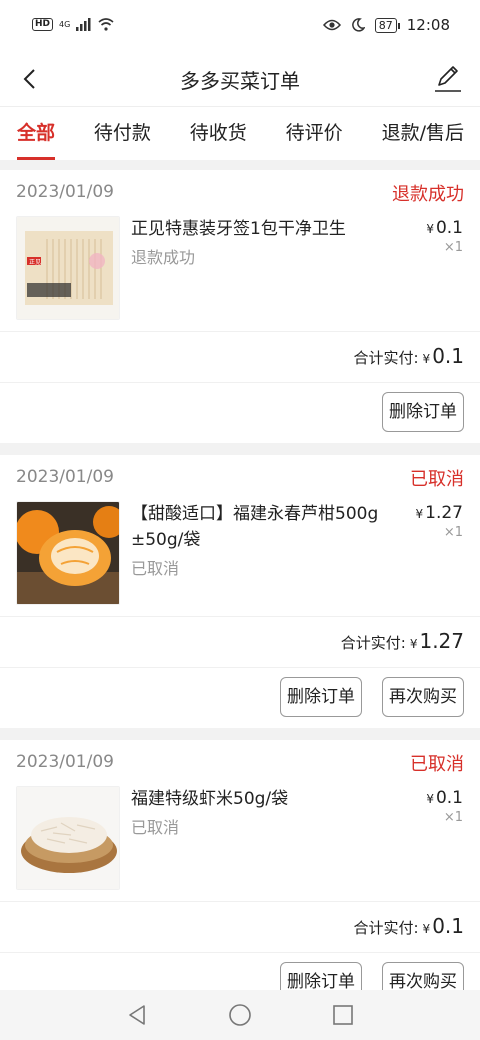 This screenshot has height=1040, width=480. I want to click on signal-icon, so click(83, 24).